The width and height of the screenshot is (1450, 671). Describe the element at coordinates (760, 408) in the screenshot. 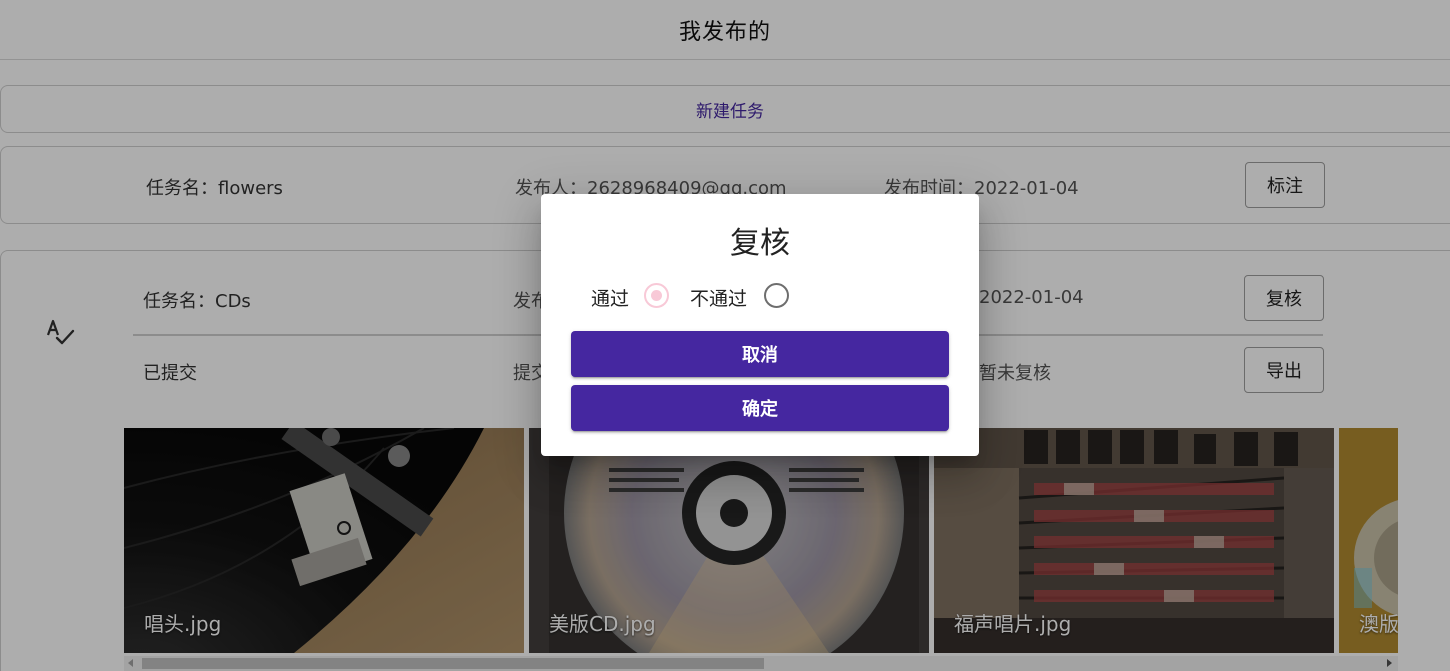

I see `confirm-button: 确定` at that location.